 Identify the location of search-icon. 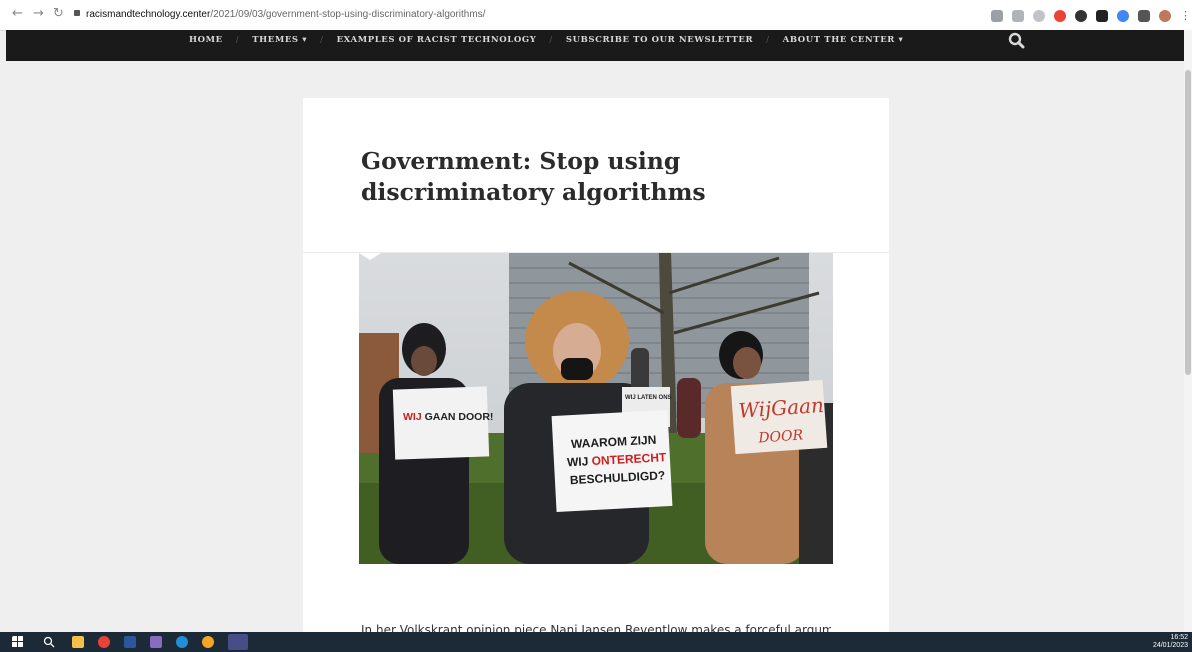
(1017, 41).